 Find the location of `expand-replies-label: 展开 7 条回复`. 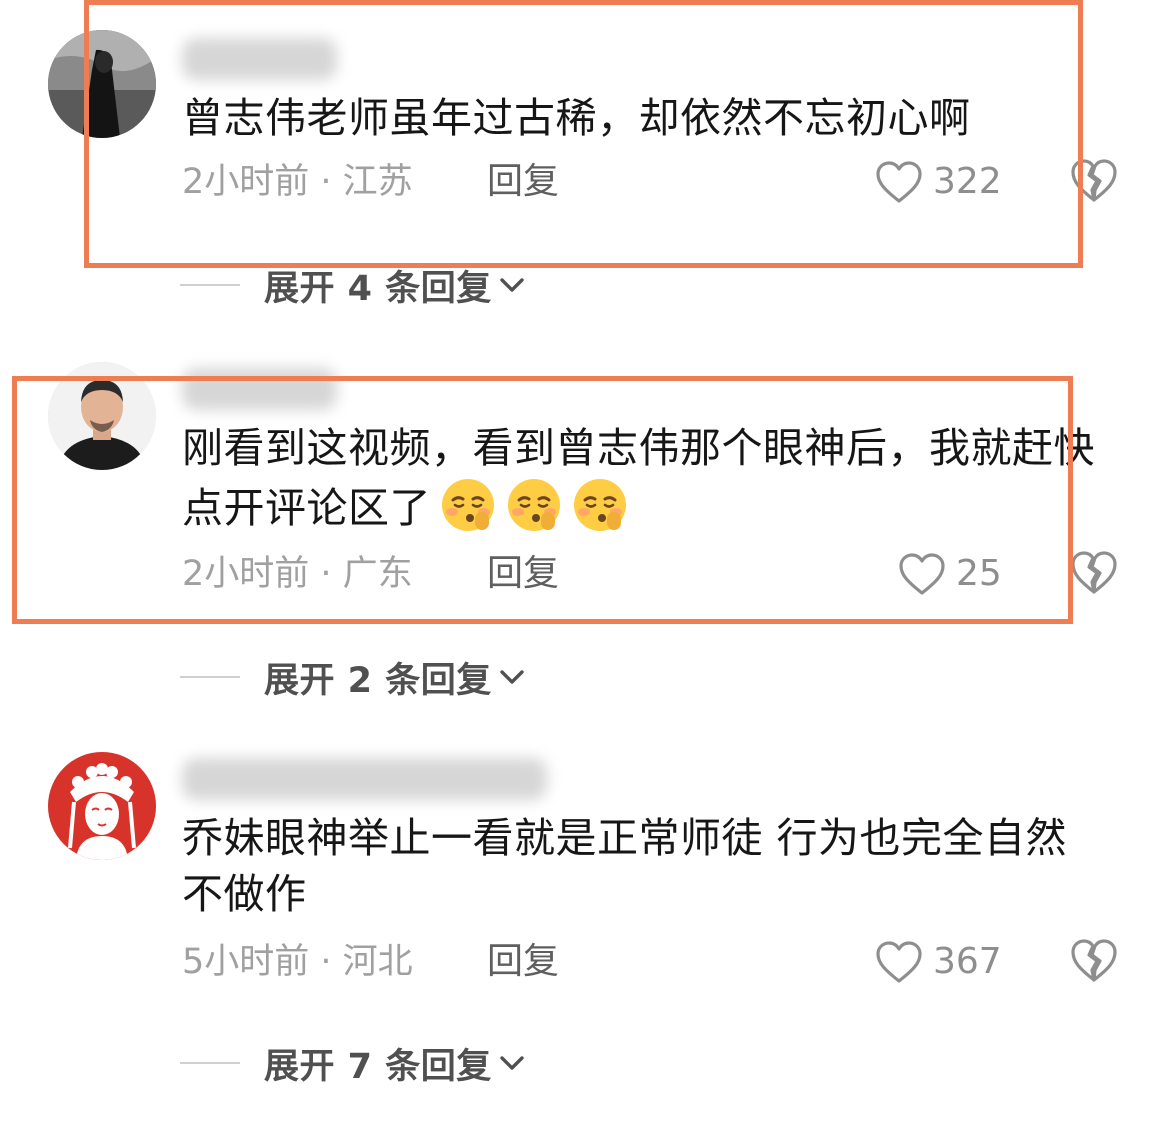

expand-replies-label: 展开 7 条回复 is located at coordinates (378, 1066).